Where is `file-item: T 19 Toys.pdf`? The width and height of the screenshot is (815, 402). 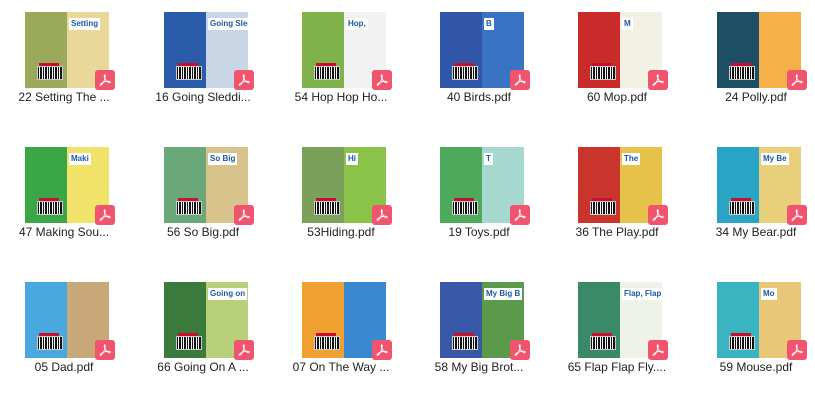
file-item: T 19 Toys.pdf is located at coordinates (479, 194).